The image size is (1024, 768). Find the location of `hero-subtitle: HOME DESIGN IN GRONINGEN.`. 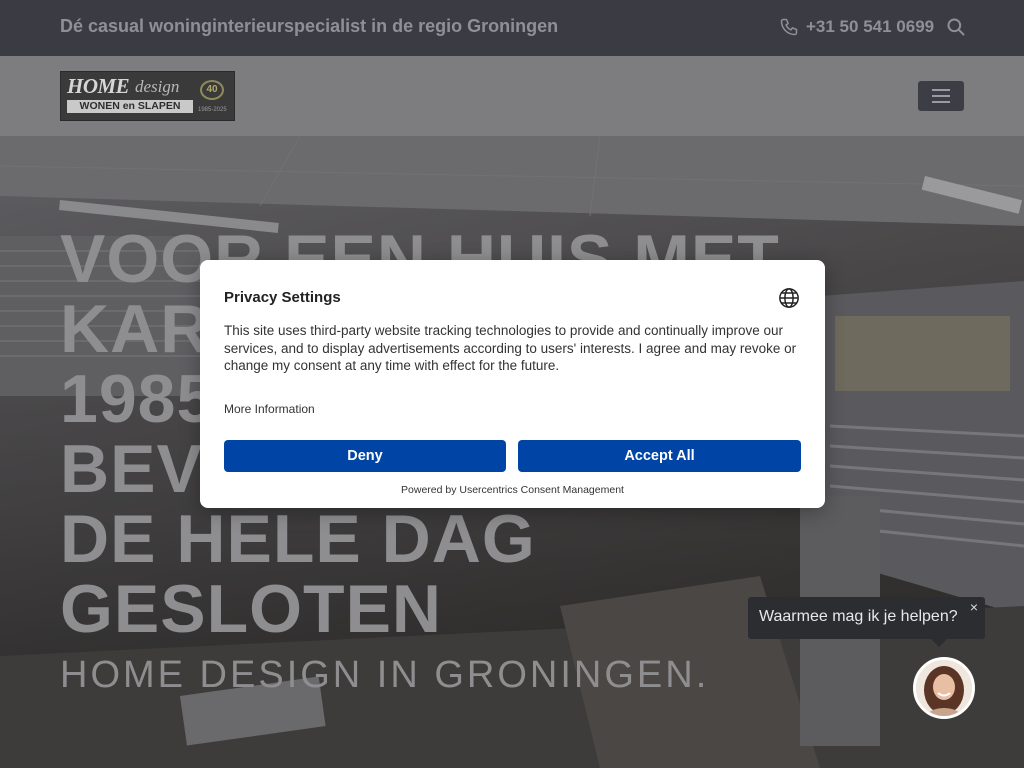

hero-subtitle: HOME DESIGN IN GRONINGEN. is located at coordinates (385, 675).